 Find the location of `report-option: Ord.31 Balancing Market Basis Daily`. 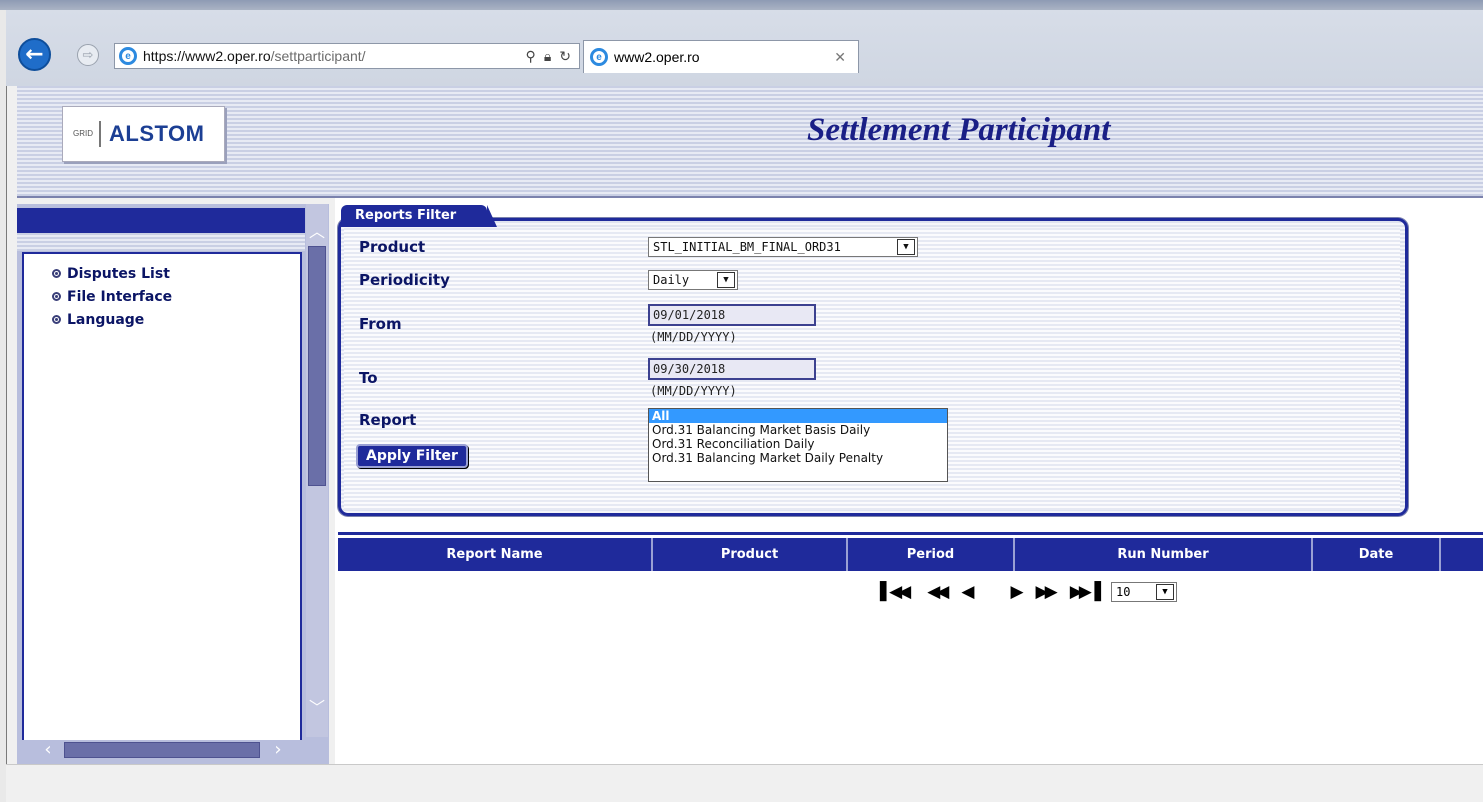

report-option: Ord.31 Balancing Market Basis Daily is located at coordinates (798, 430).